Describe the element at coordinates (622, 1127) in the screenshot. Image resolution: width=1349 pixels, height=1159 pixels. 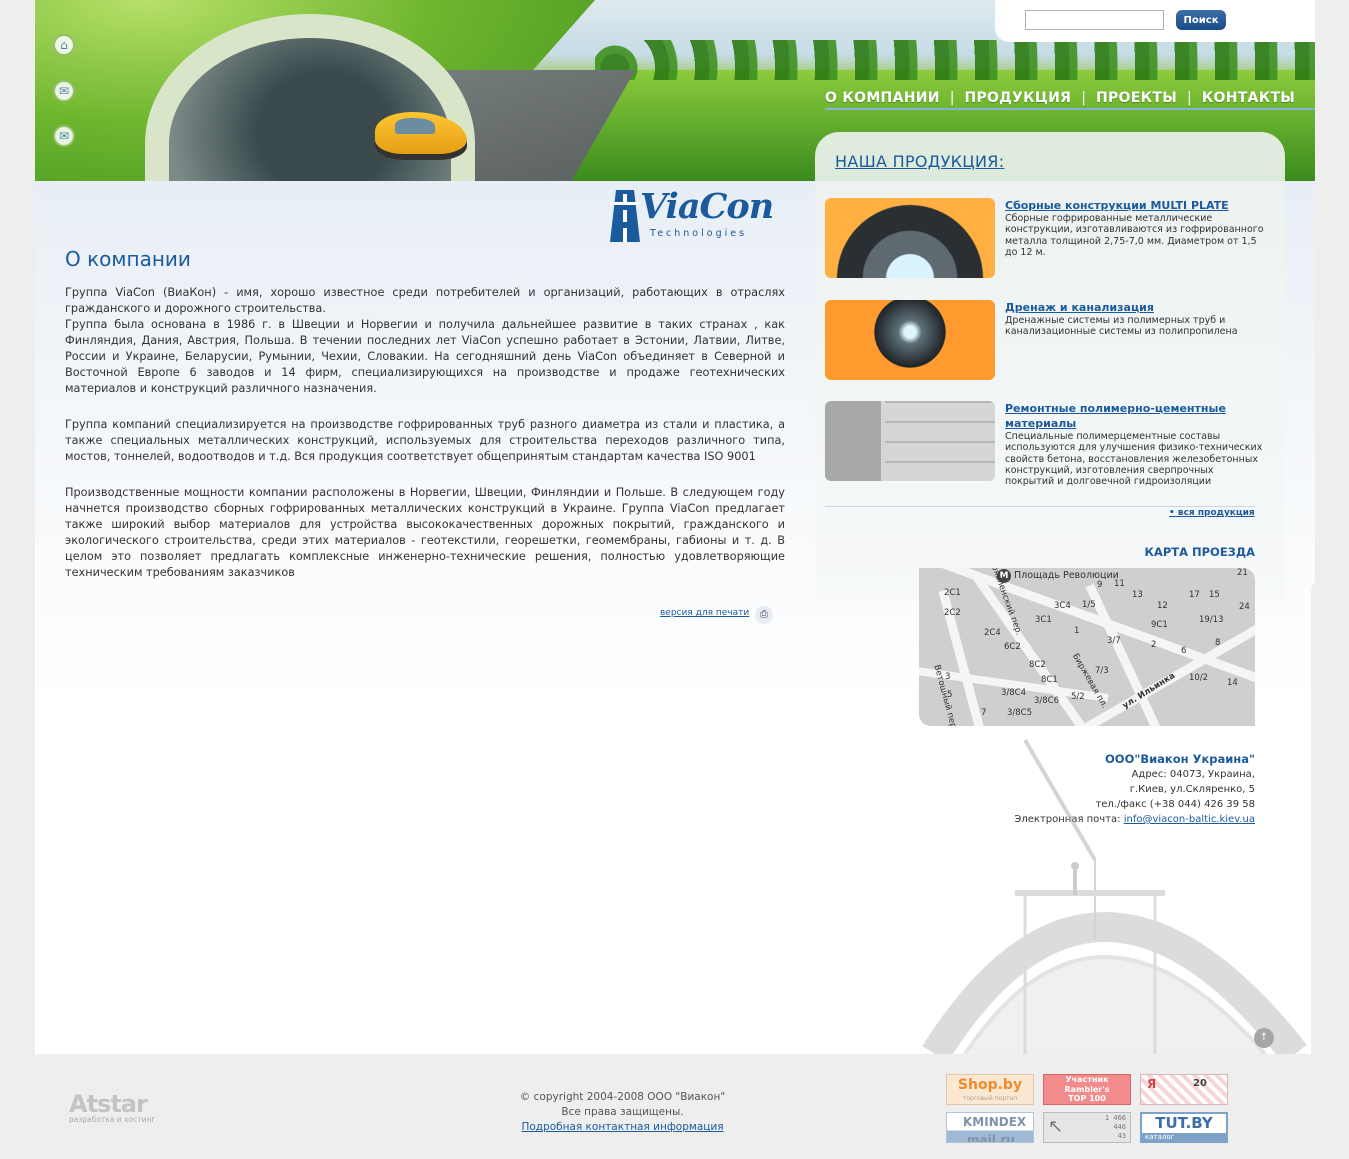
I see `contact-info-link: Подробная контактная информация` at that location.